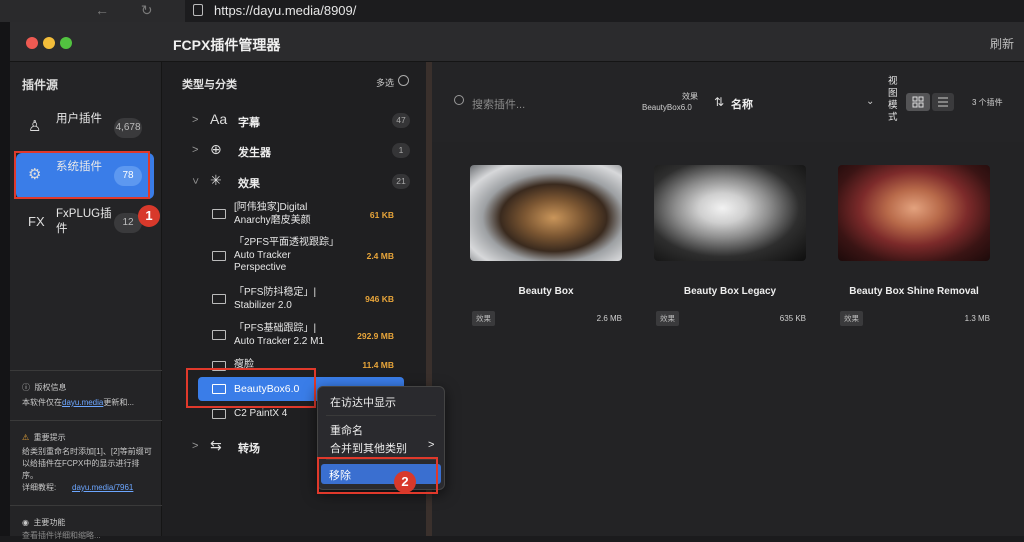 Image resolution: width=1024 pixels, height=542 pixels. Describe the element at coordinates (914, 291) in the screenshot. I see `plugin-title: Beauty Box Shine Removal` at that location.